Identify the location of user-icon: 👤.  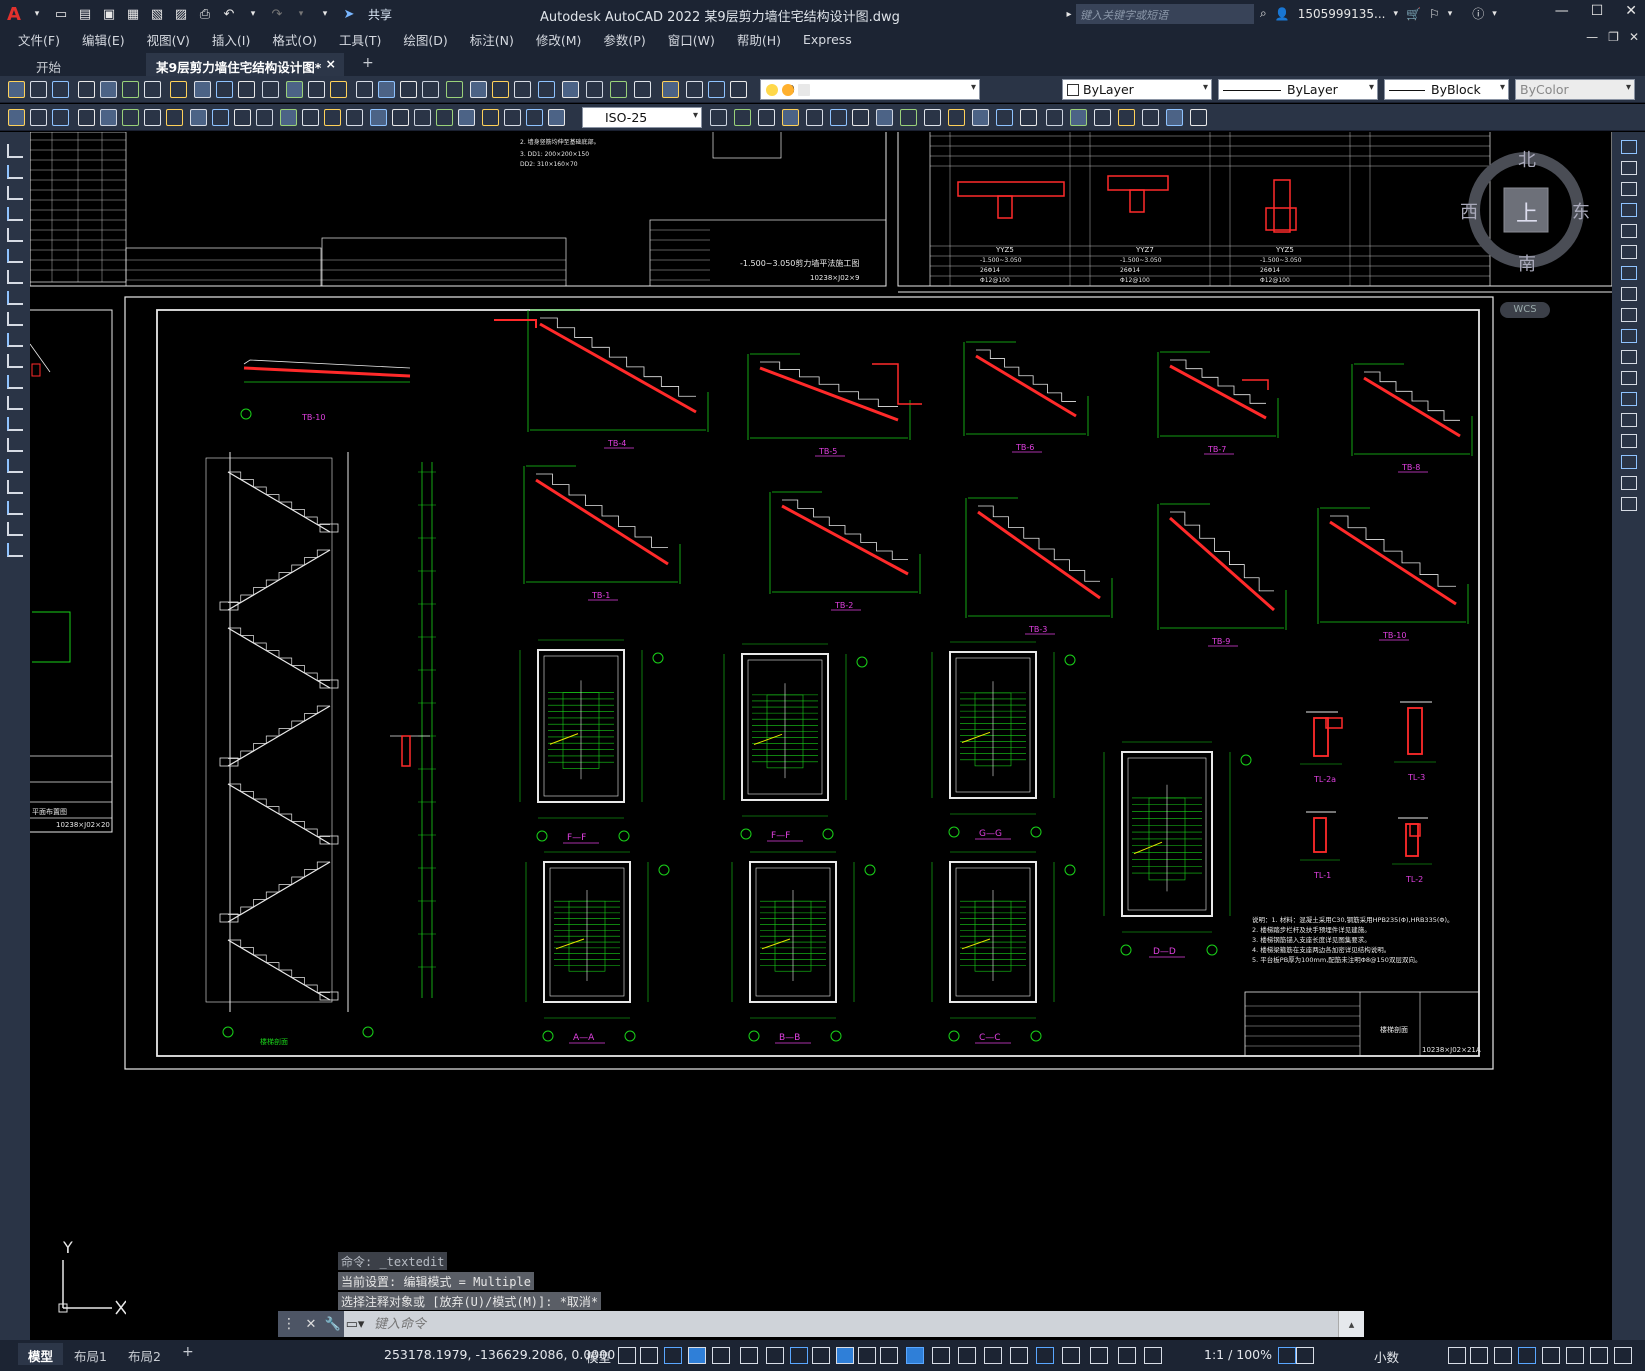
(1282, 14).